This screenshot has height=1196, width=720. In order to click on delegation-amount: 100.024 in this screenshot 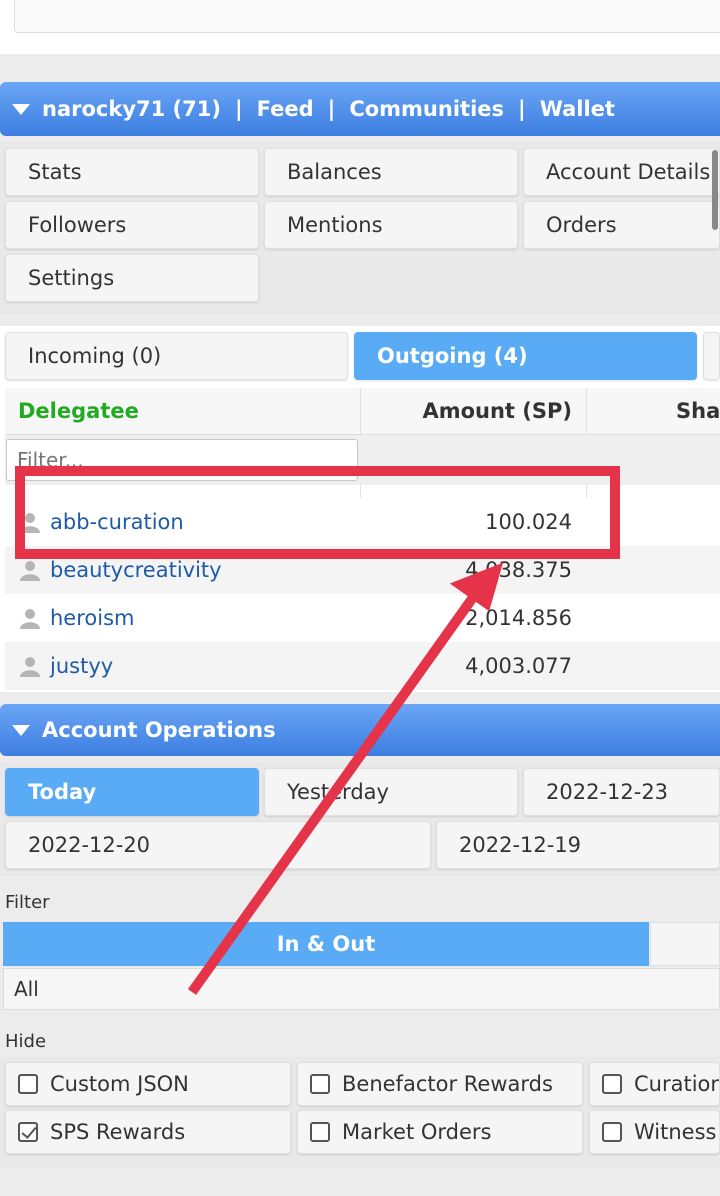, I will do `click(528, 522)`.